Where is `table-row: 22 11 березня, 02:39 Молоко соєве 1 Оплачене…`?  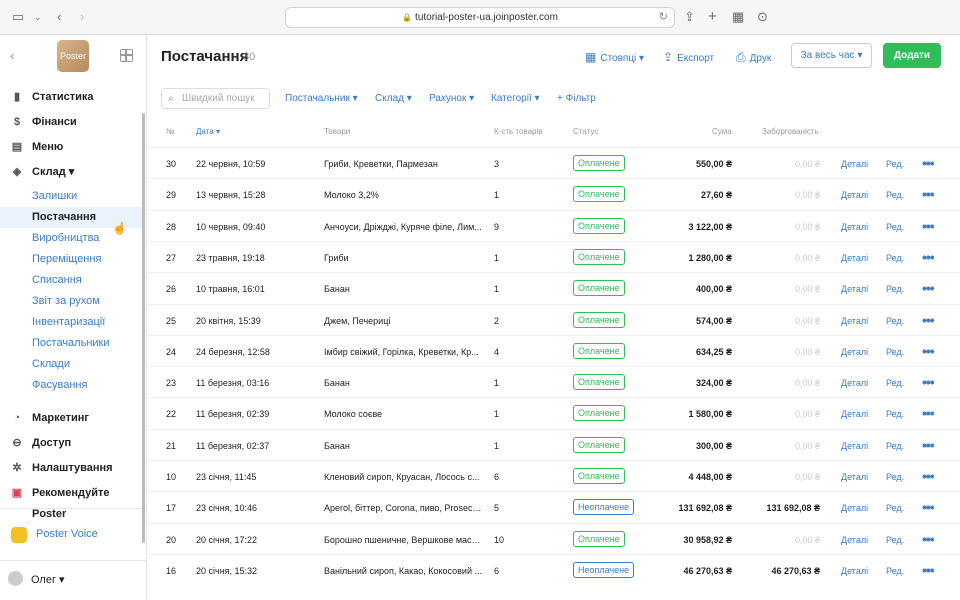 table-row: 22 11 березня, 02:39 Молоко соєве 1 Оплачене… is located at coordinates (553, 412).